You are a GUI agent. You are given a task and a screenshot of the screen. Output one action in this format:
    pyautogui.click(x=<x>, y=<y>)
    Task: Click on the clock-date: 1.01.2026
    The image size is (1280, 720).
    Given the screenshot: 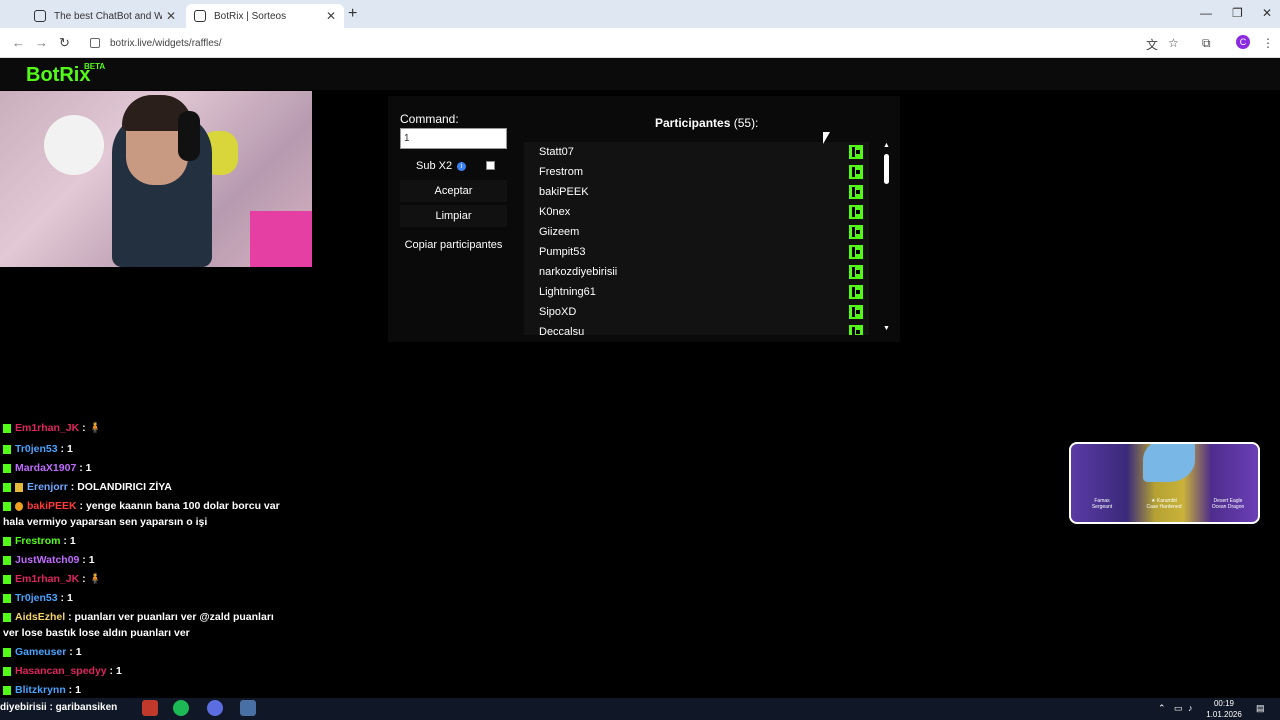 What is the action you would take?
    pyautogui.click(x=1224, y=714)
    